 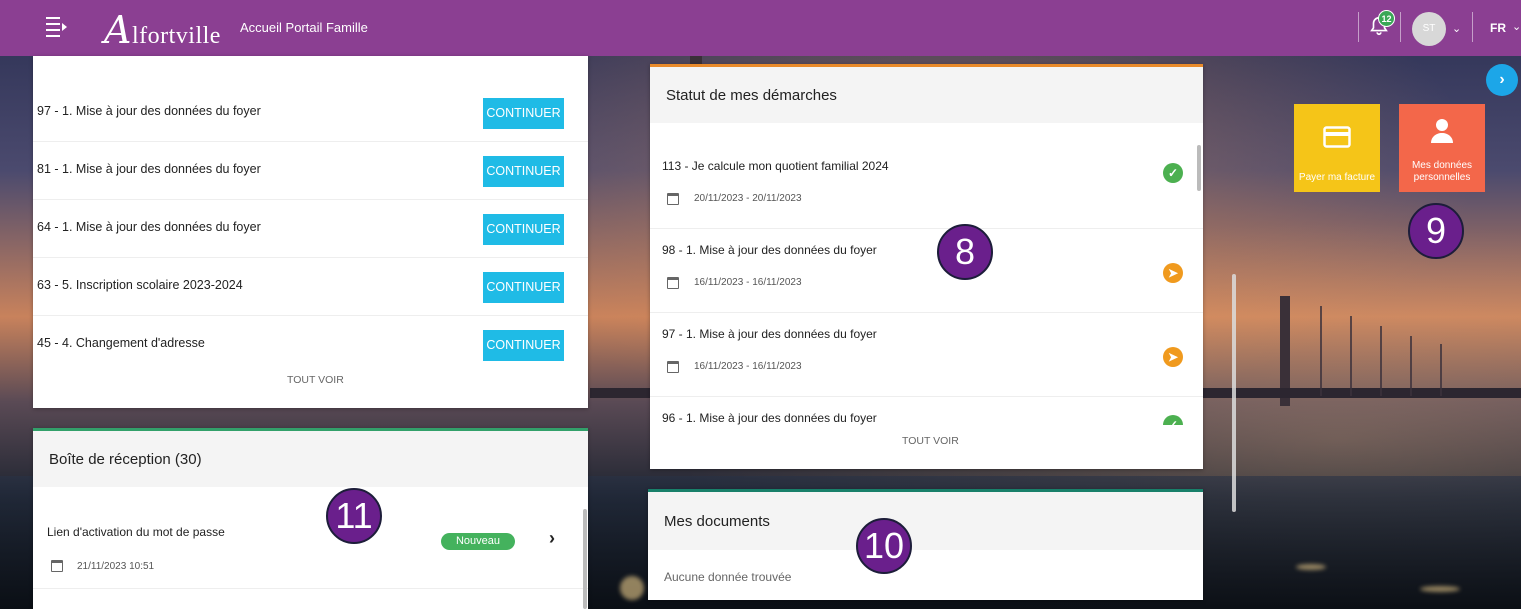 I want to click on person-icon, so click(x=1442, y=131).